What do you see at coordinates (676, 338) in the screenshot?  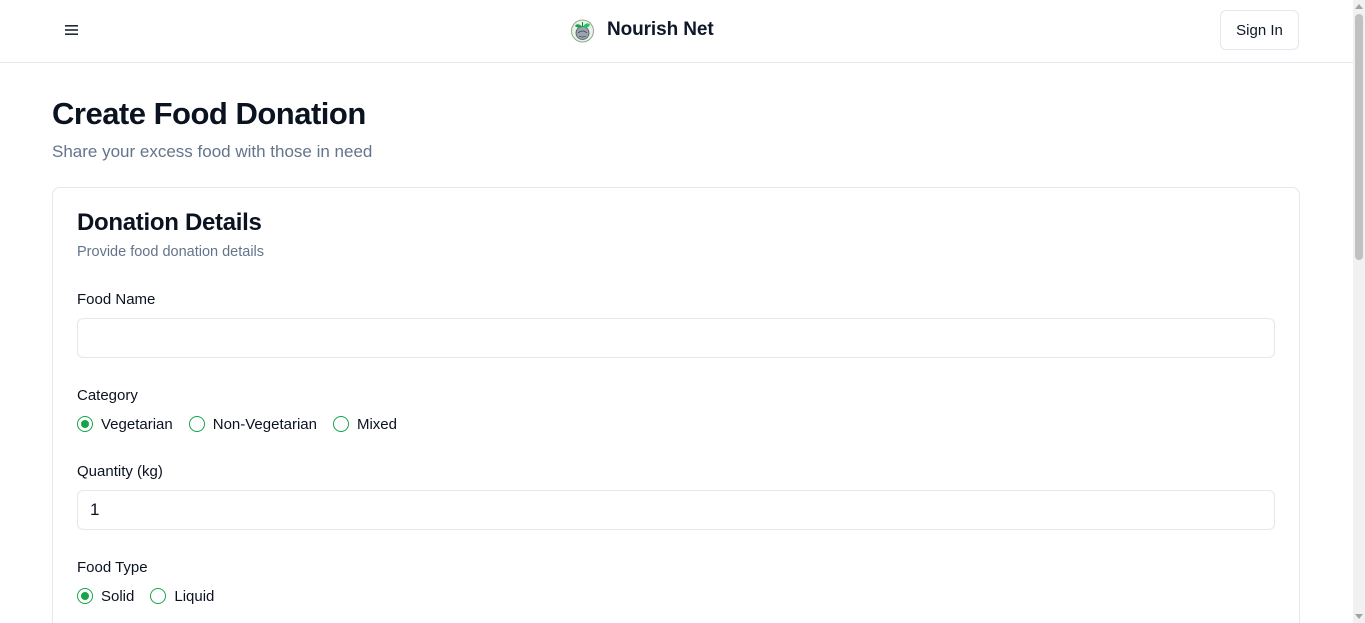 I see `food-name-input` at bounding box center [676, 338].